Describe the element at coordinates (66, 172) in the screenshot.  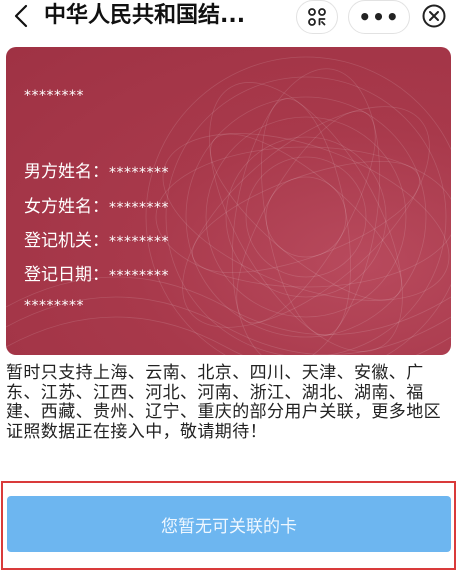
I see `field-label: 男方姓名：` at that location.